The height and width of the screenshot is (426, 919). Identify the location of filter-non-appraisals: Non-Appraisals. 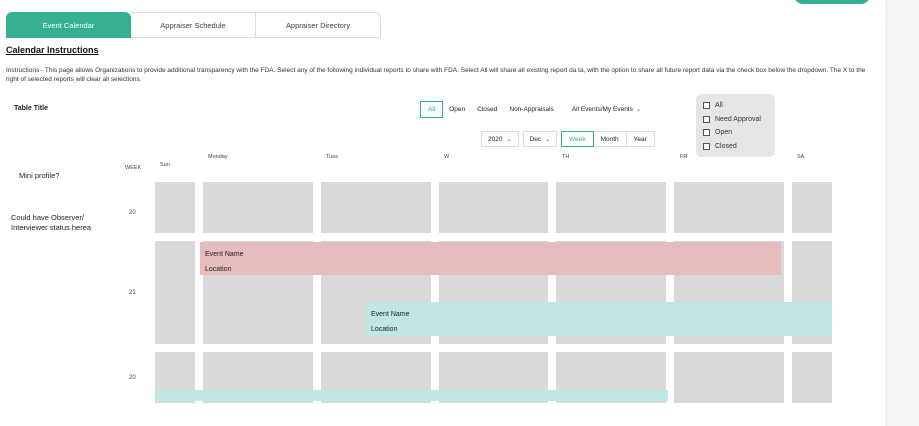
(531, 109).